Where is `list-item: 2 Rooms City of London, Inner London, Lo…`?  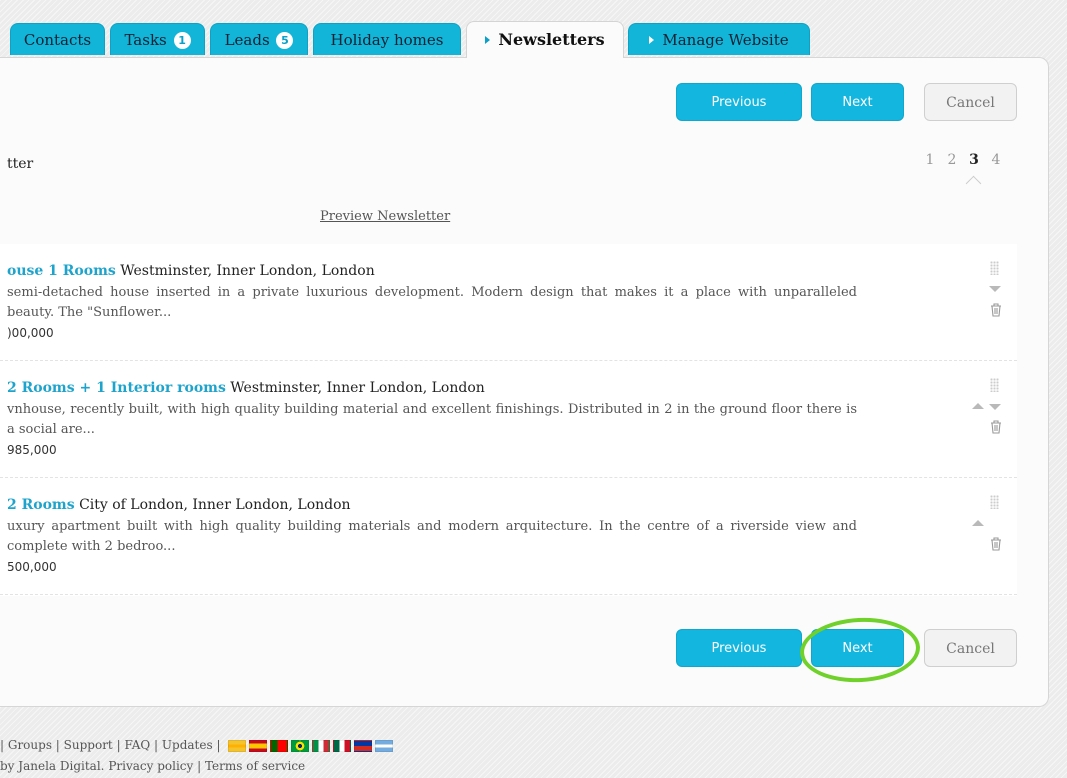
list-item: 2 Rooms City of London, Inner London, Lo… is located at coordinates (508, 536).